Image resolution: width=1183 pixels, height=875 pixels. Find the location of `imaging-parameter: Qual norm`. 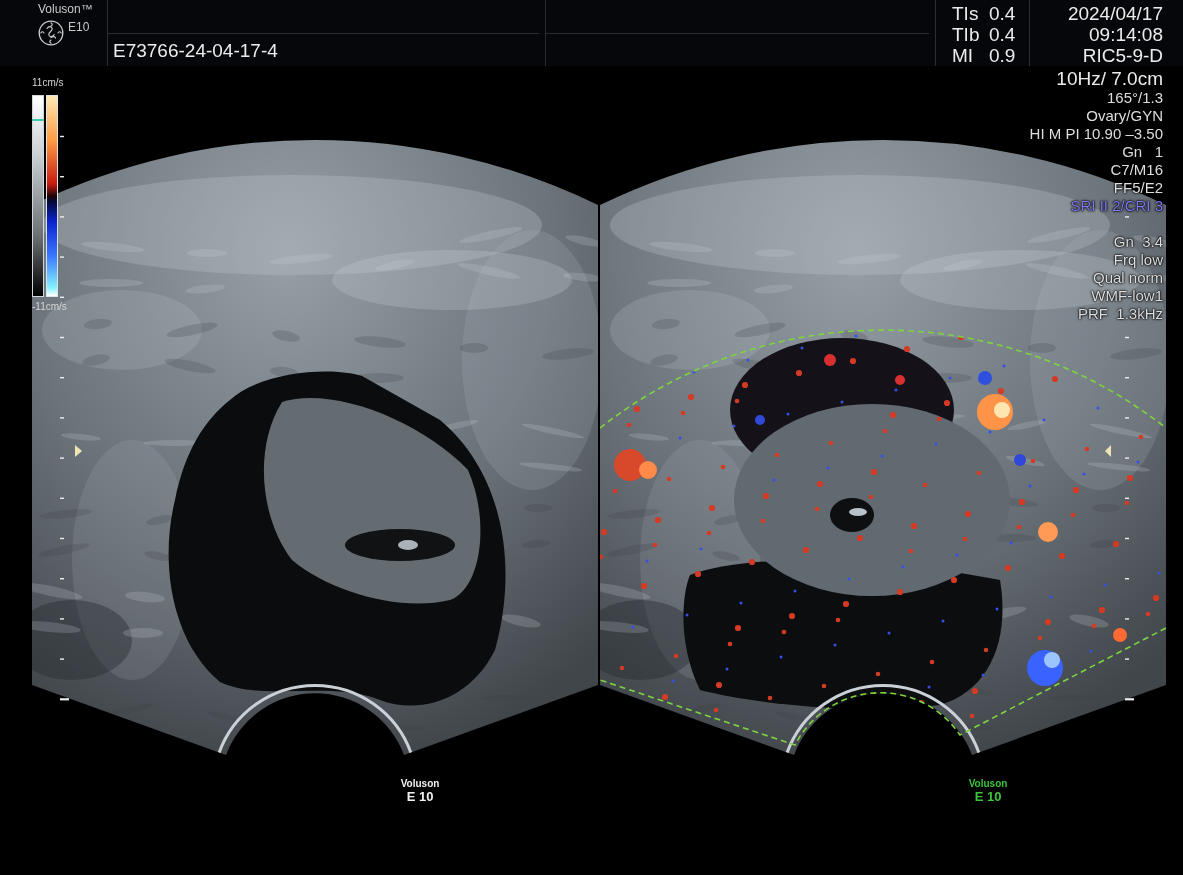

imaging-parameter: Qual norm is located at coordinates (1127, 278).